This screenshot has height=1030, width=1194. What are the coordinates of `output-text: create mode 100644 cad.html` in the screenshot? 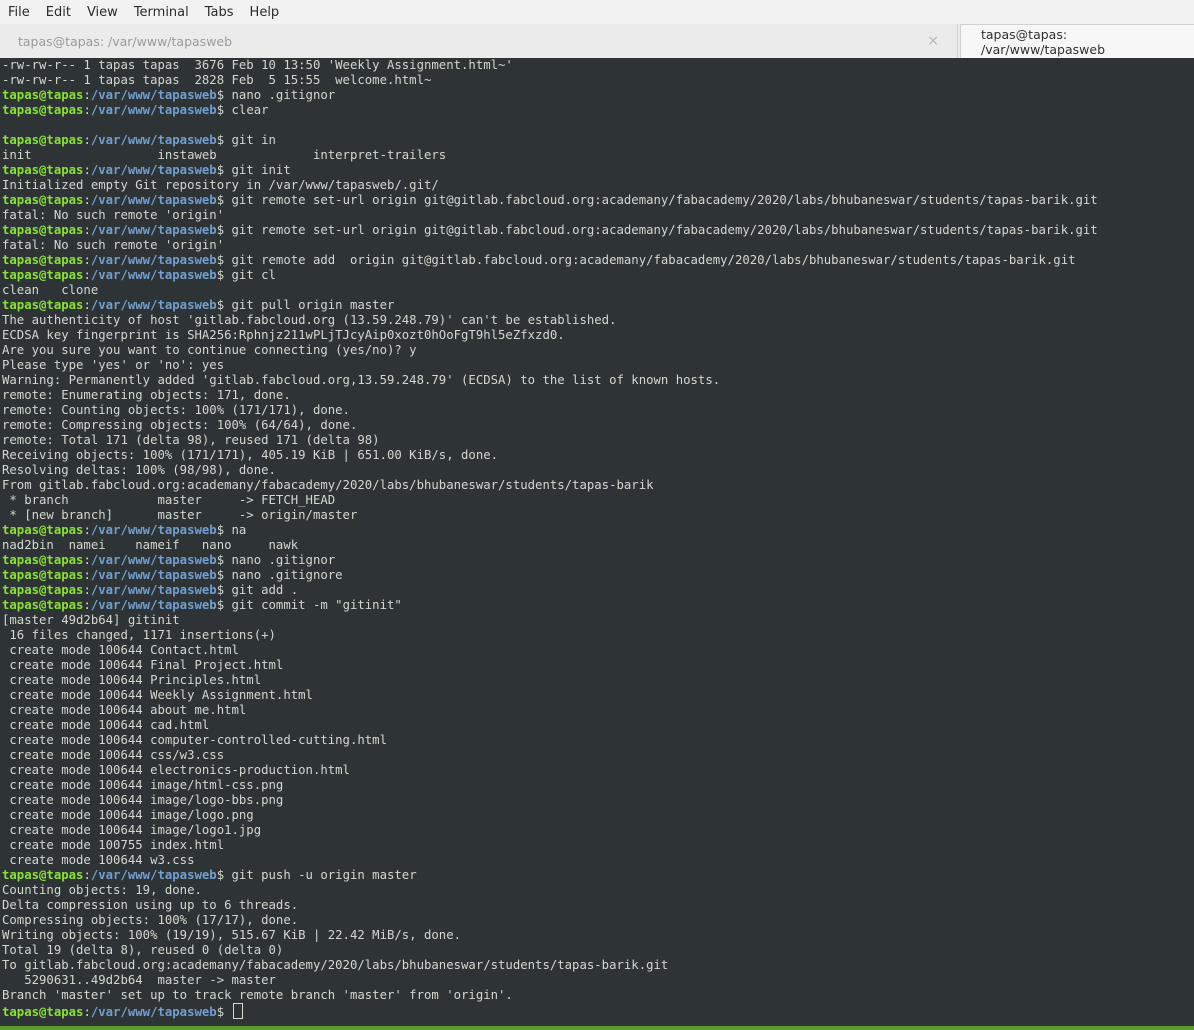 It's located at (106, 725).